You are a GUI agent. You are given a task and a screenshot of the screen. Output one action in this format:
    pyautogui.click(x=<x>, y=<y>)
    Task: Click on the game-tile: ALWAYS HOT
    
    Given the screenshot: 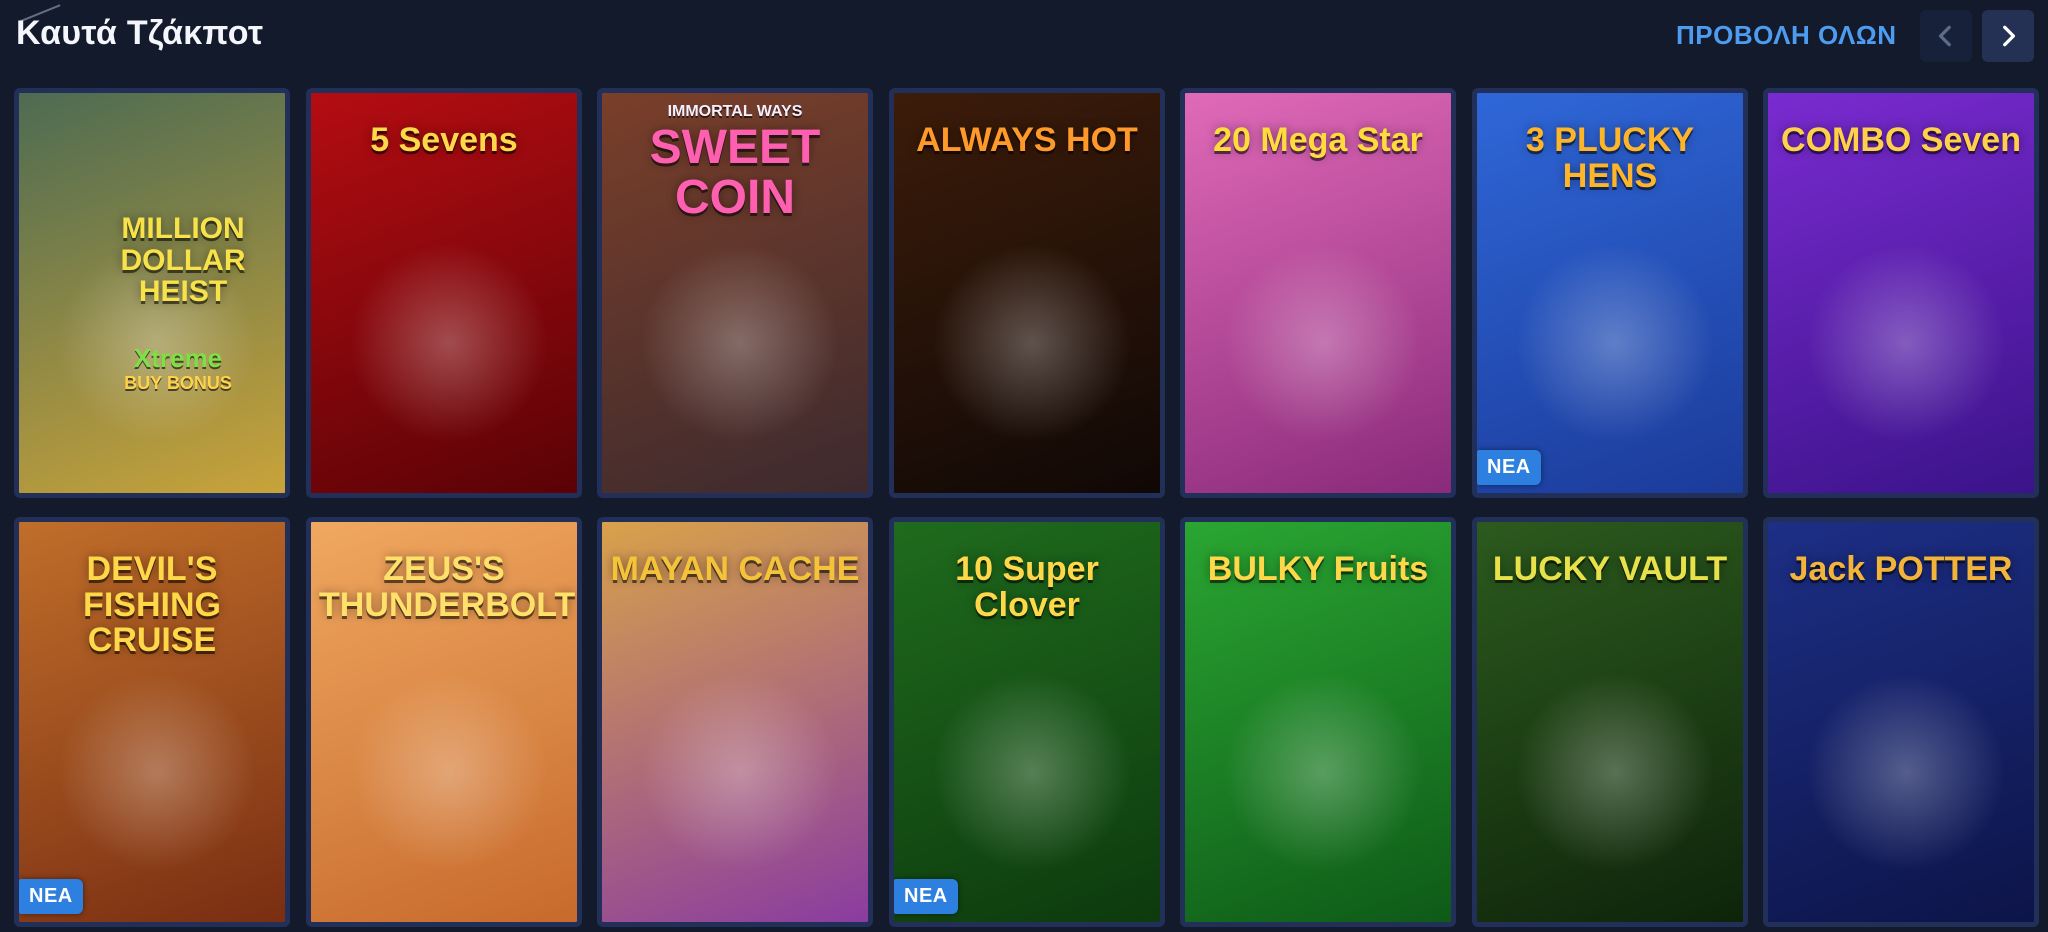 What is the action you would take?
    pyautogui.click(x=1027, y=293)
    